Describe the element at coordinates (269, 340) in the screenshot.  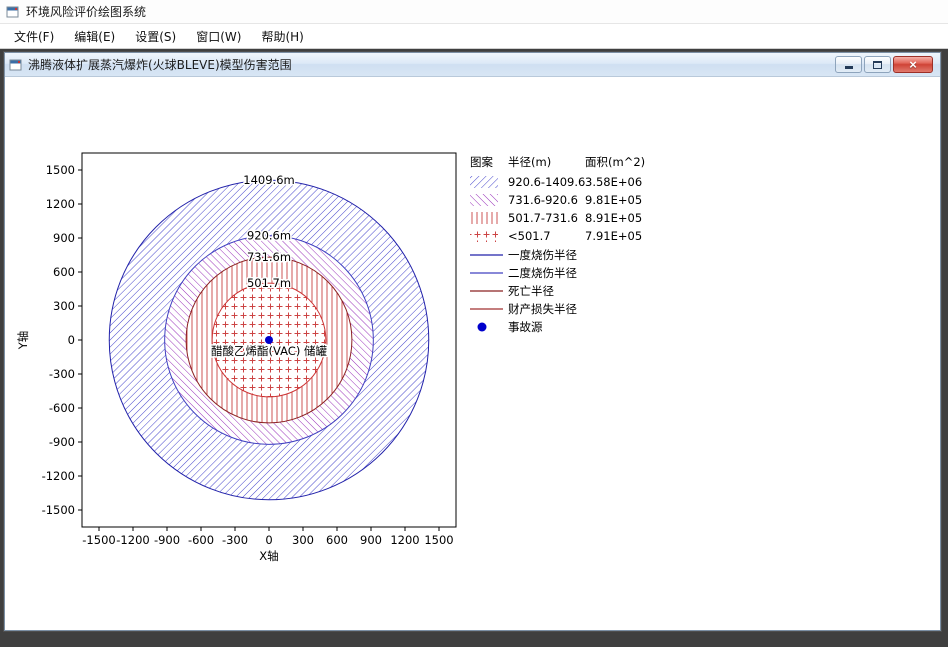
I see `accident-source-marker` at that location.